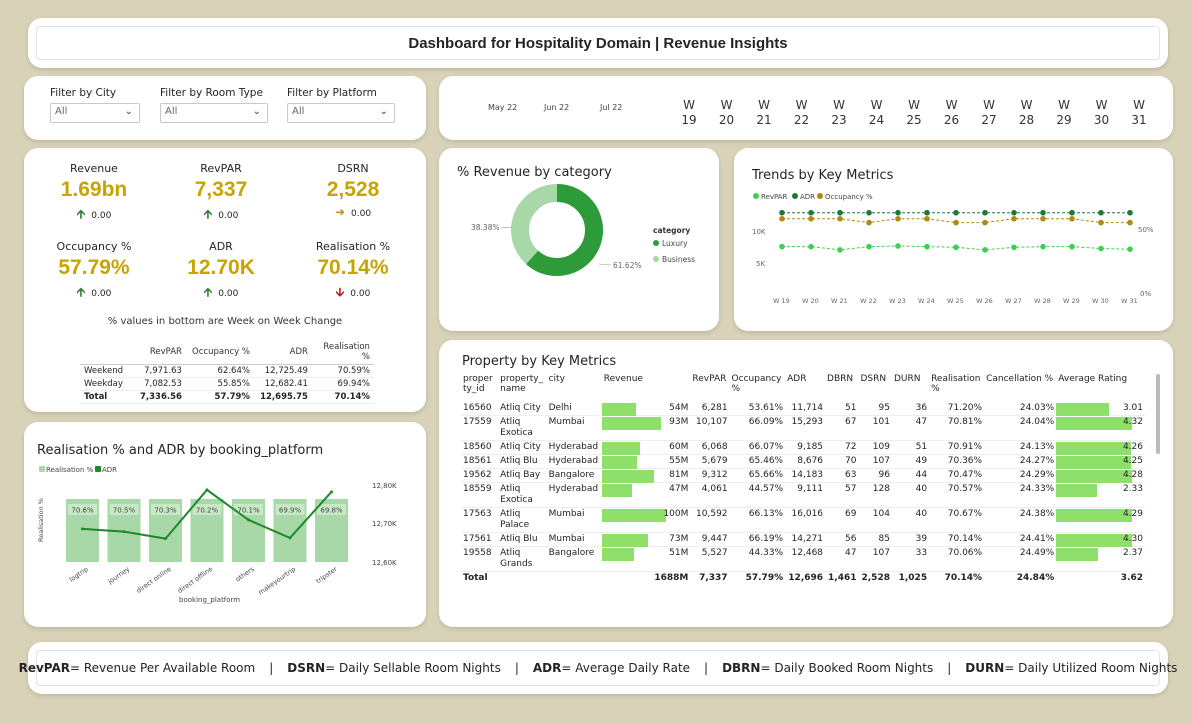  What do you see at coordinates (849, 197) in the screenshot?
I see `legend-occupancy: Occupancy %` at bounding box center [849, 197].